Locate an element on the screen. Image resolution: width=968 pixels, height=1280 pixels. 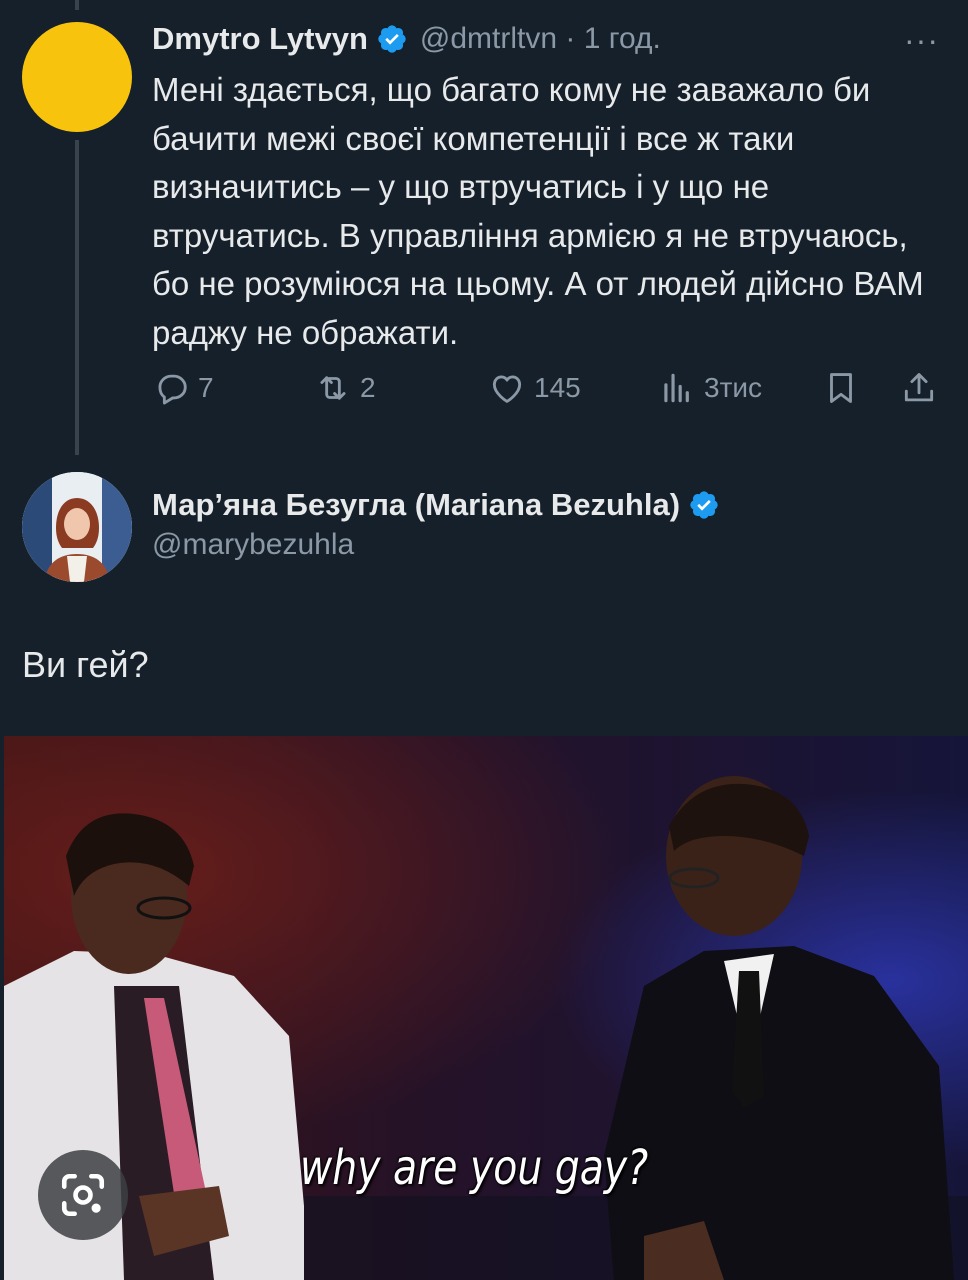
share-button is located at coordinates (919, 388).